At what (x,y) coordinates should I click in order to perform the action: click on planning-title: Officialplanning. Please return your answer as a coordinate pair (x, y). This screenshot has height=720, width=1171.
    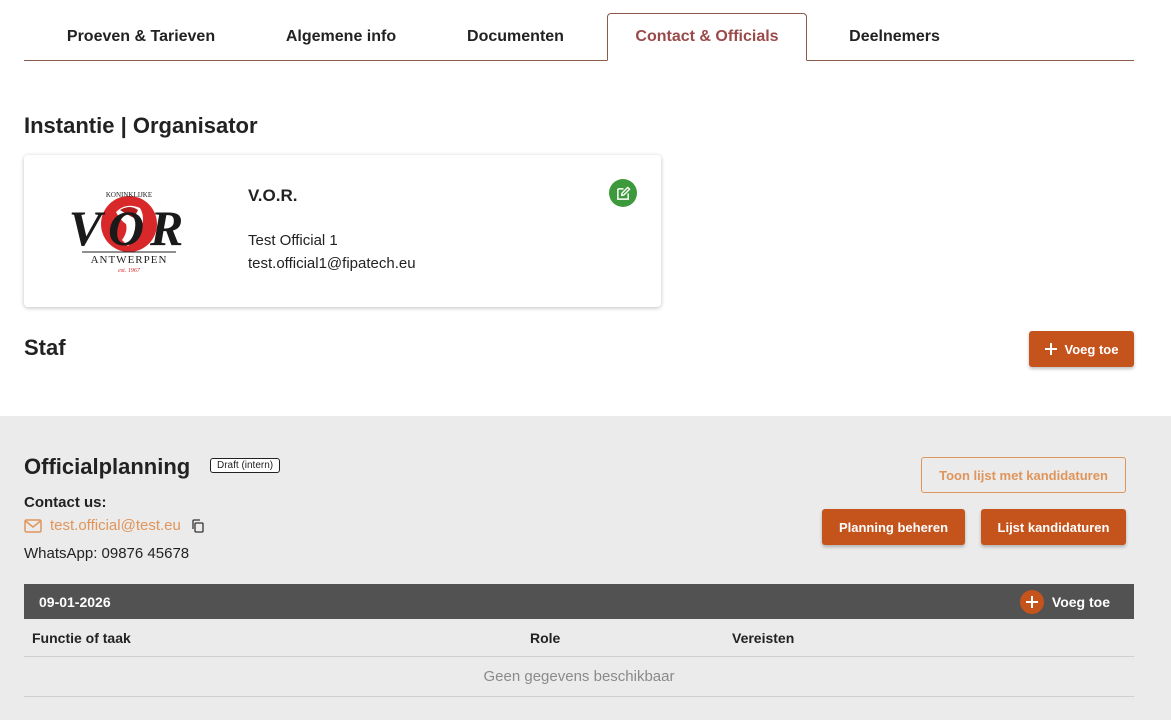
    Looking at the image, I should click on (107, 466).